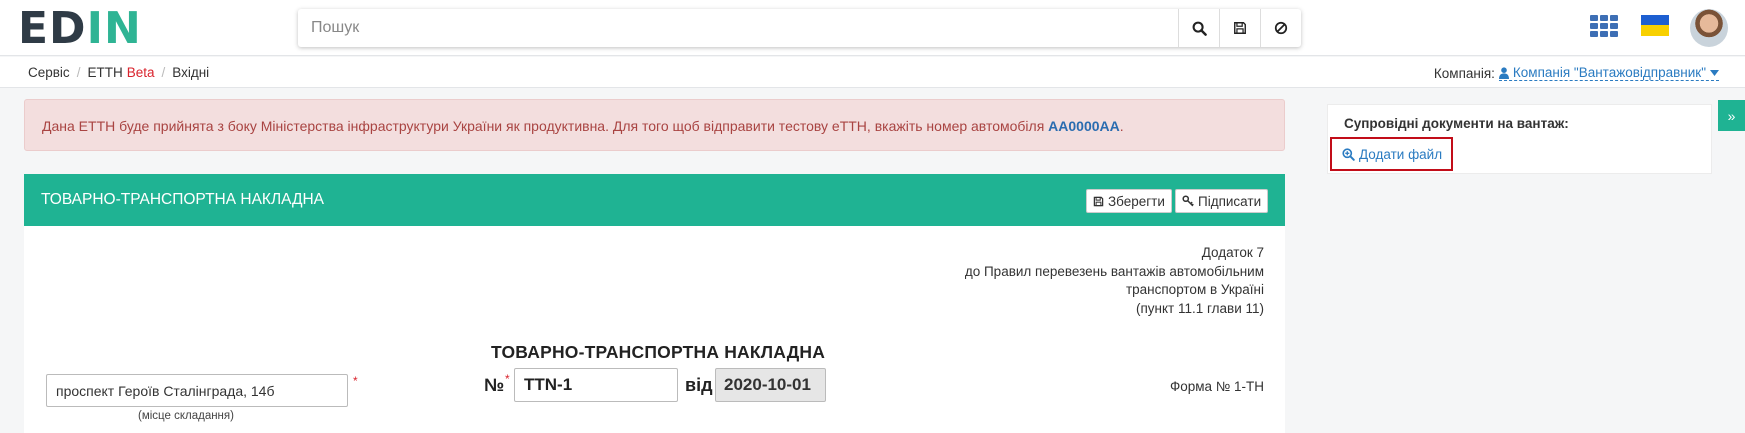 Image resolution: width=1745 pixels, height=433 pixels. What do you see at coordinates (1199, 308) in the screenshot?
I see `appendix-line: (пункт 11.1 глави 11)` at bounding box center [1199, 308].